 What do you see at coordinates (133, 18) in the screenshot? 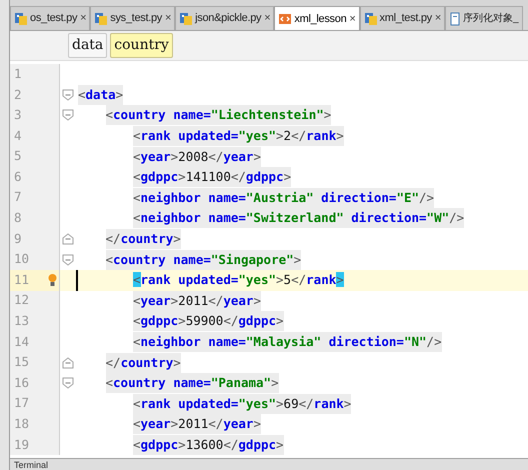
I see `editor-tab: sys_test.py ×` at bounding box center [133, 18].